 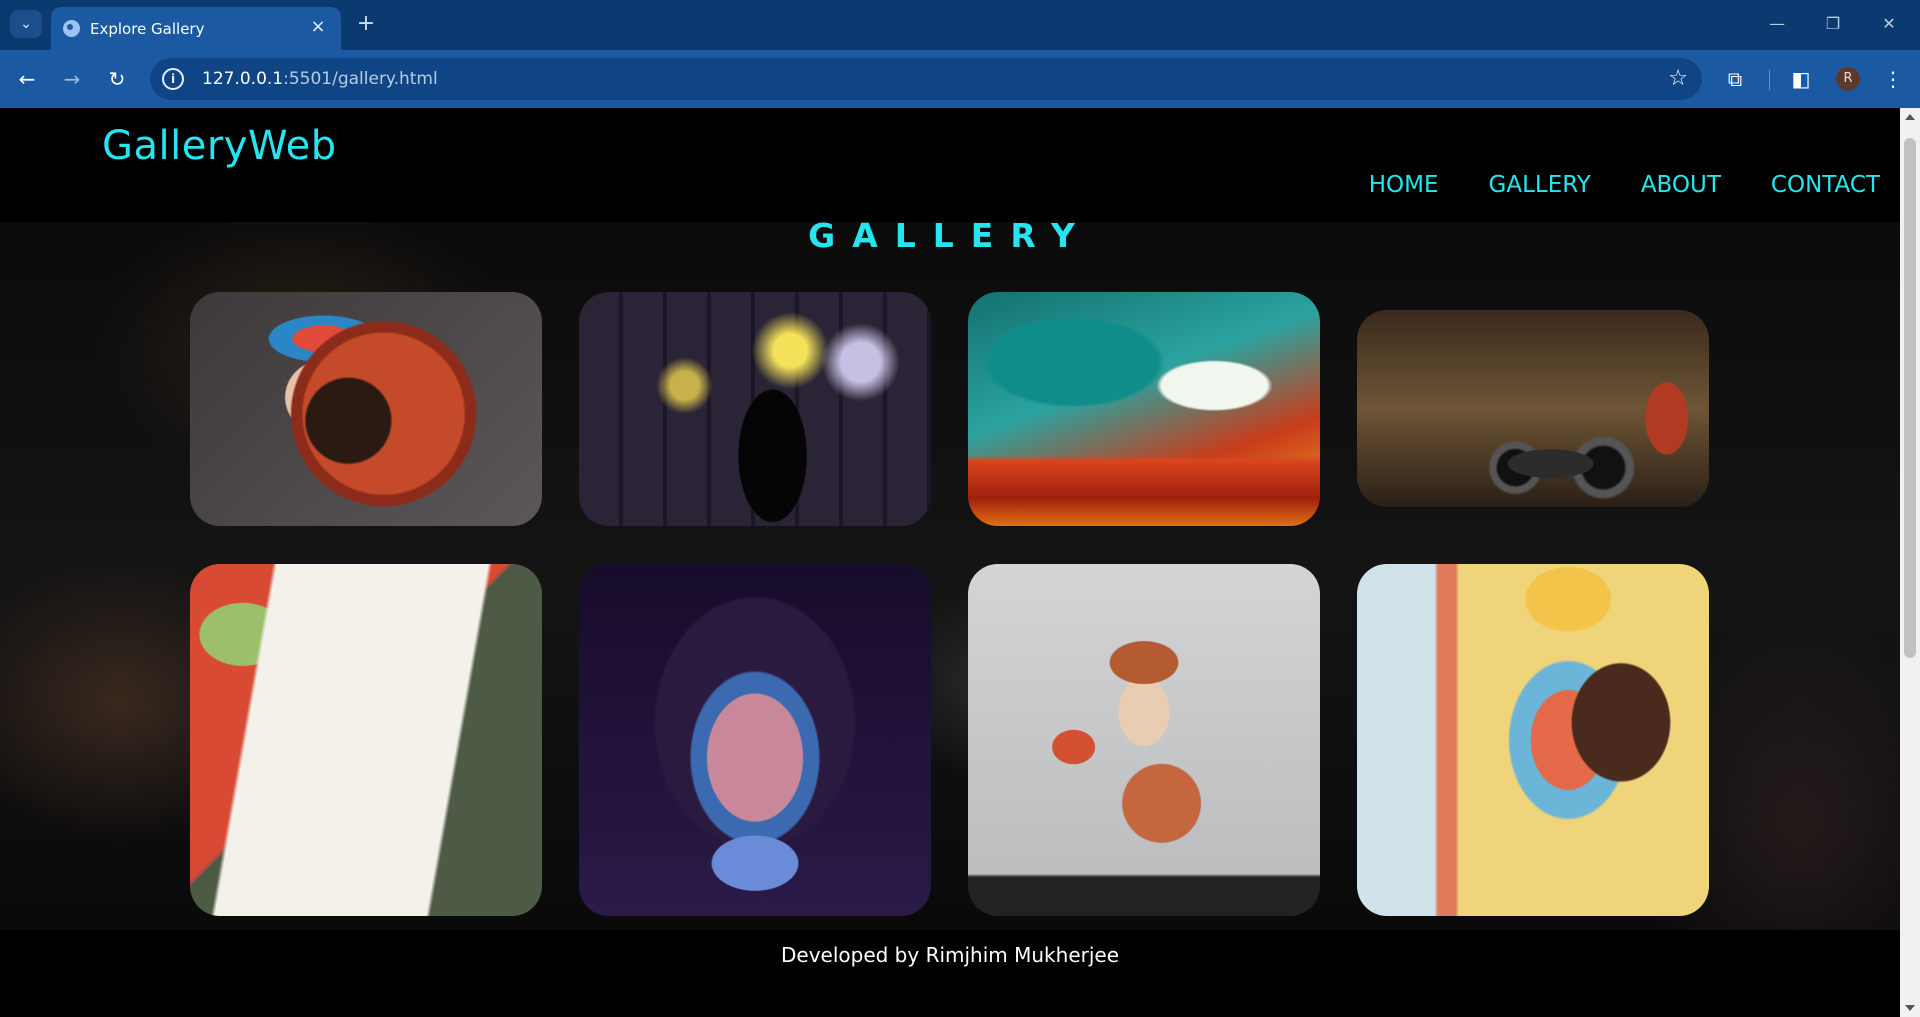 I want to click on menu-kebab-icon: ⋮, so click(x=1893, y=79).